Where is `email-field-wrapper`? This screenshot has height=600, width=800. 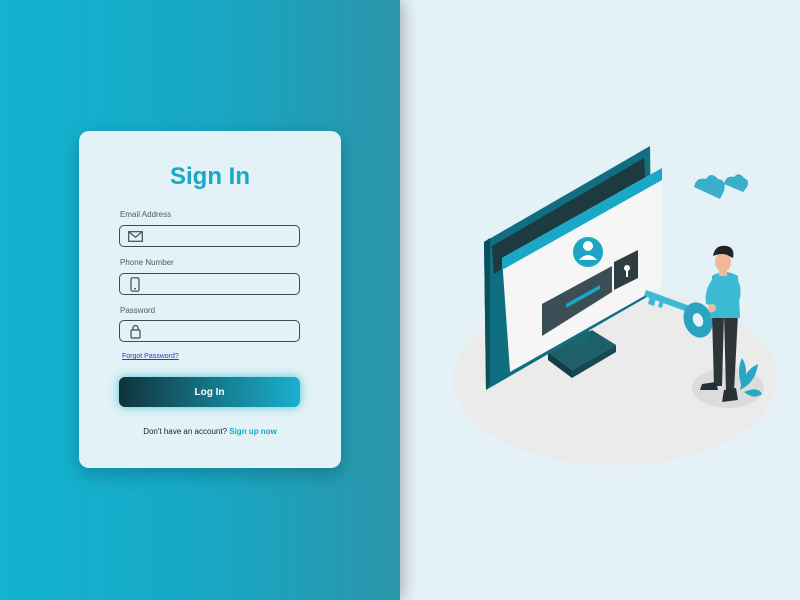
email-field-wrapper is located at coordinates (209, 236).